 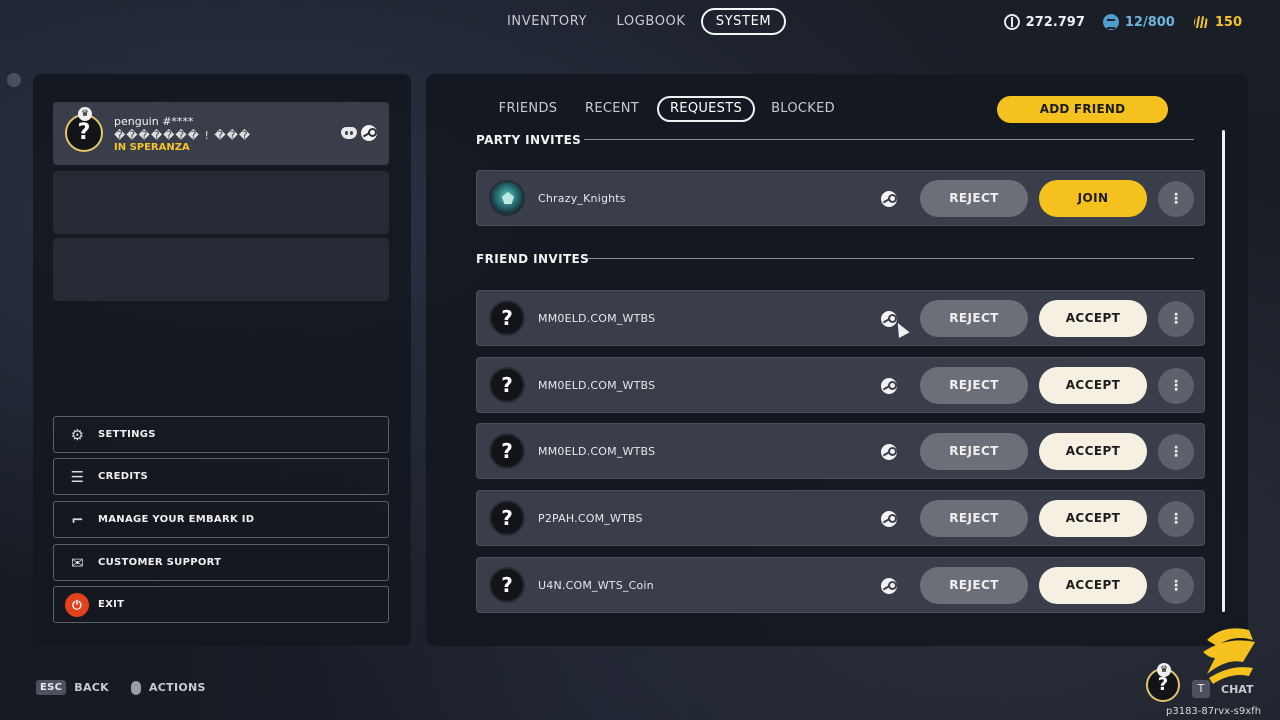 What do you see at coordinates (221, 476) in the screenshot?
I see `credits-button: ☰ CREDITS` at bounding box center [221, 476].